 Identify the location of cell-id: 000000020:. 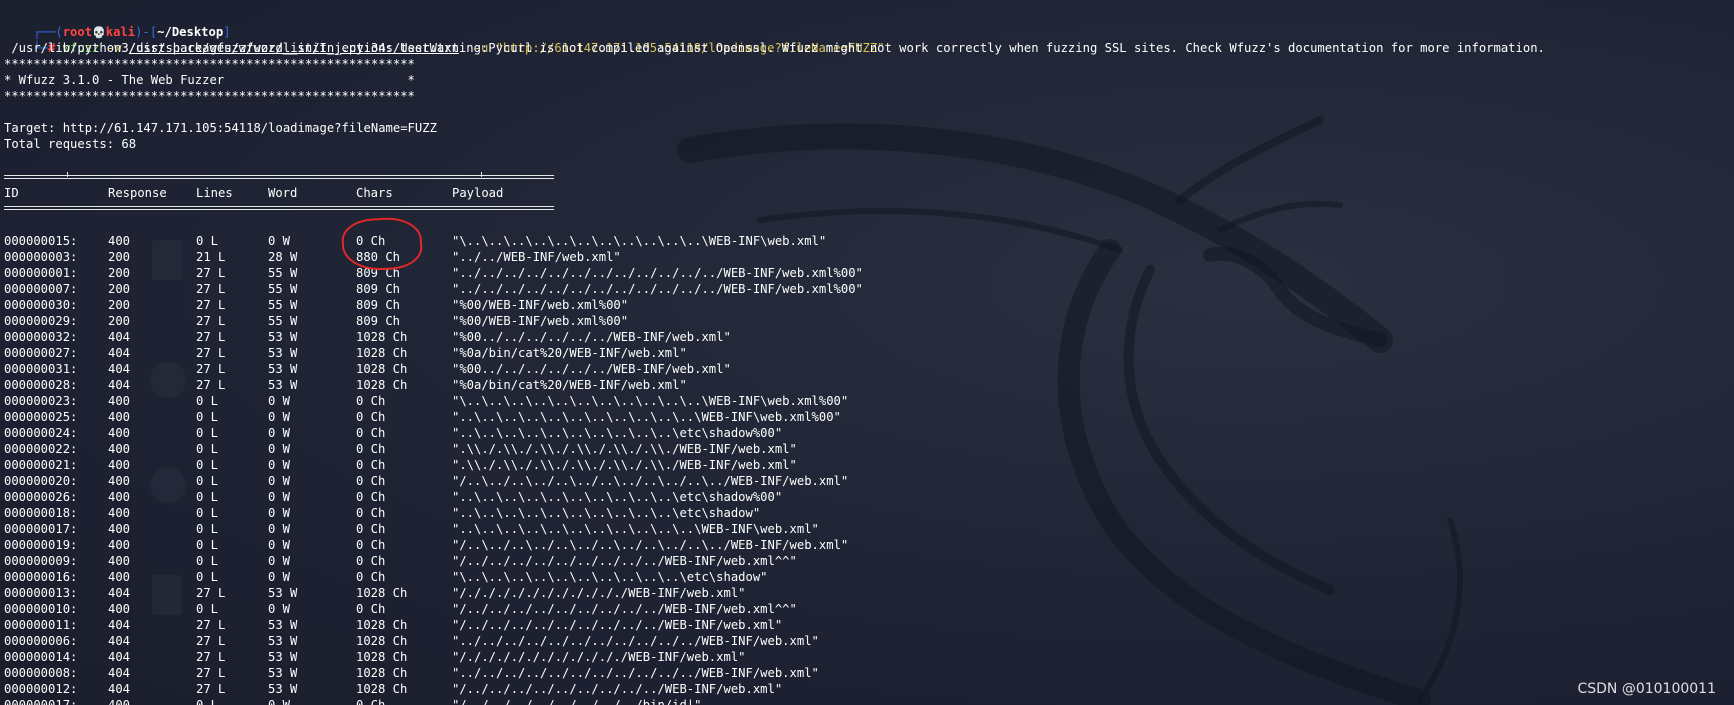
(41, 481).